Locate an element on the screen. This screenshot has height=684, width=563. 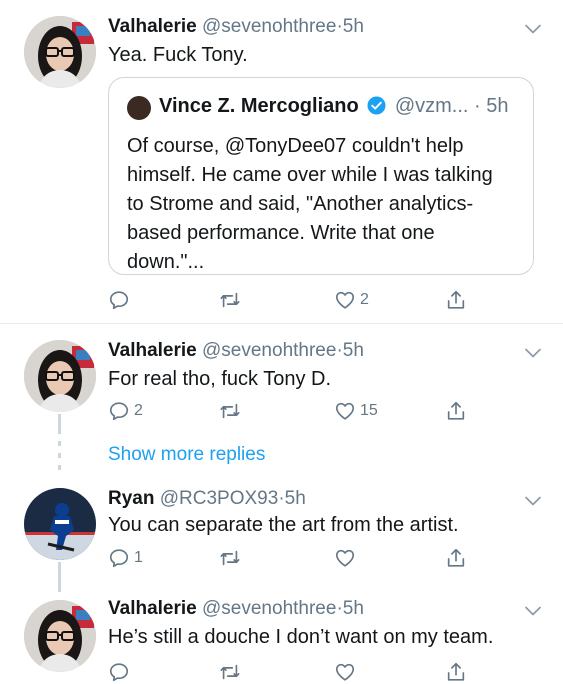
like-button: 2 is located at coordinates (351, 300).